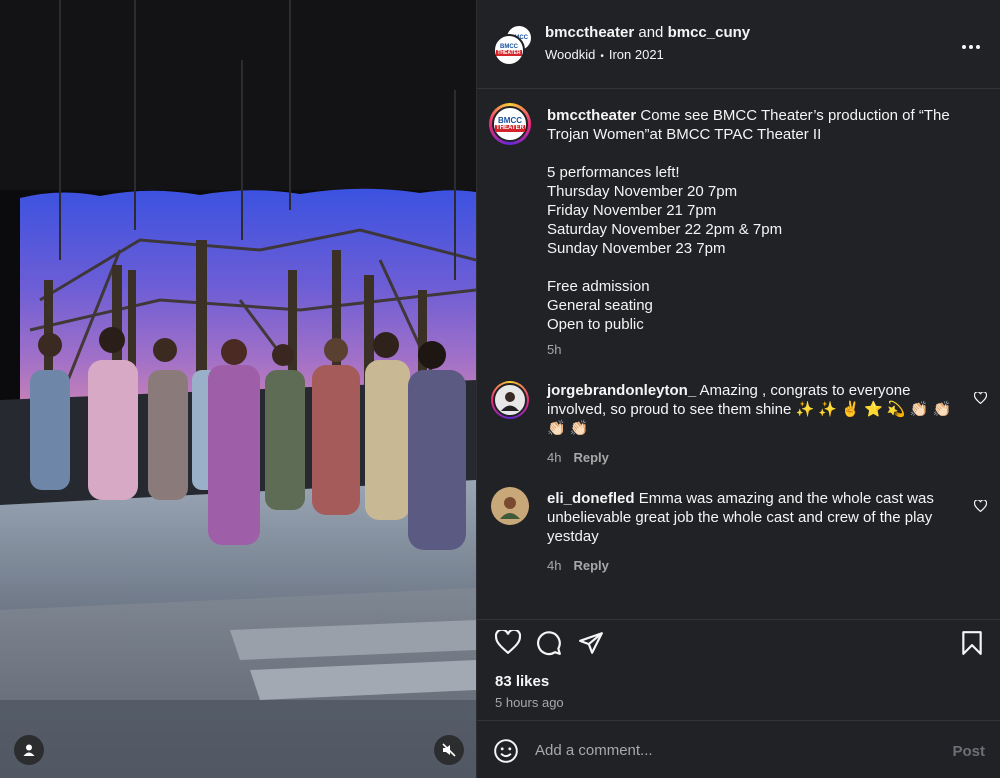 This screenshot has width=1000, height=778. I want to click on post-comment-button: Post, so click(968, 751).